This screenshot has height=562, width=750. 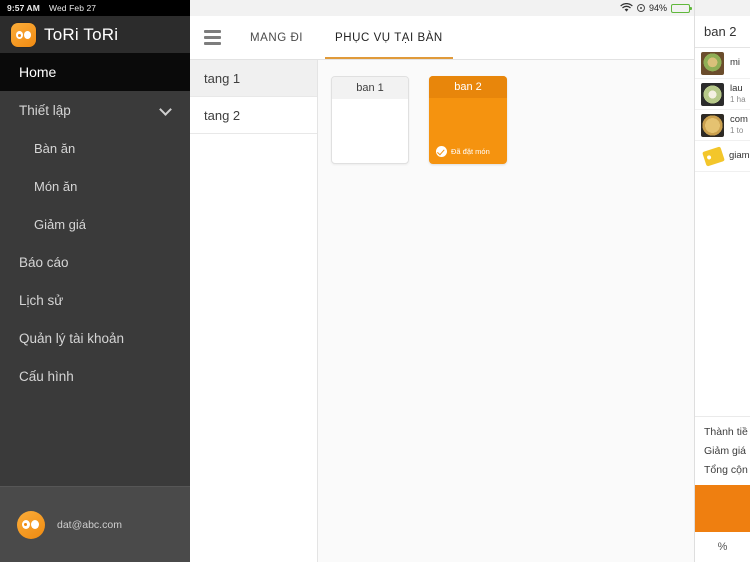 What do you see at coordinates (60, 224) in the screenshot?
I see `sidebar-item-label: Giảm giá` at bounding box center [60, 224].